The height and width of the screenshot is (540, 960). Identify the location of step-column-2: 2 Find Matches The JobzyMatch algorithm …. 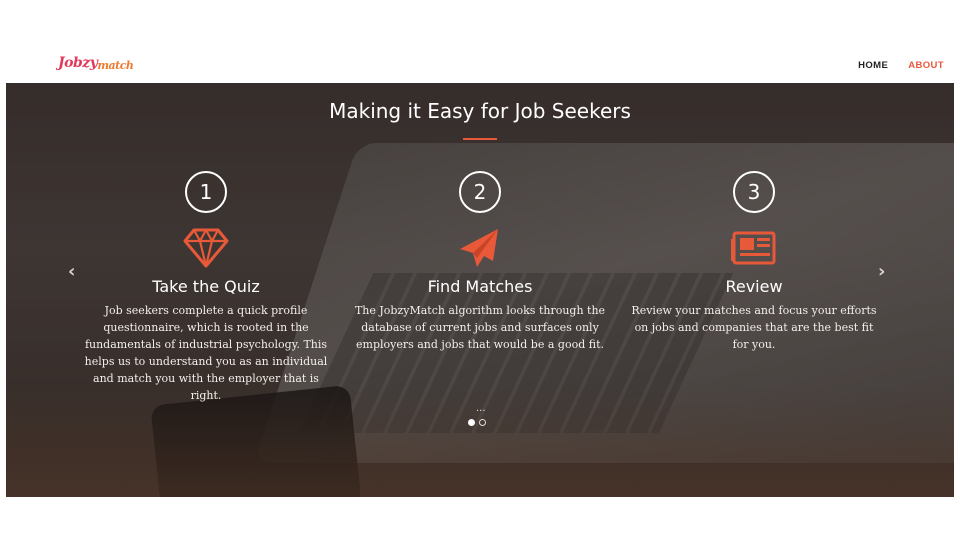
(480, 262).